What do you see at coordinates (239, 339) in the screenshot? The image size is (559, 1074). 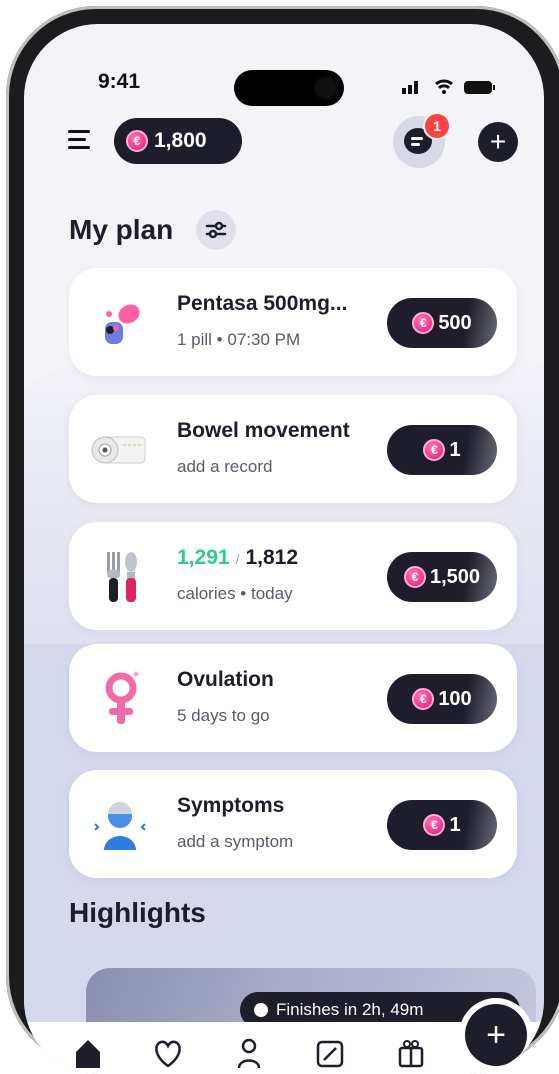 I see `card-subtitle: 1 pill • 07:30 PM` at bounding box center [239, 339].